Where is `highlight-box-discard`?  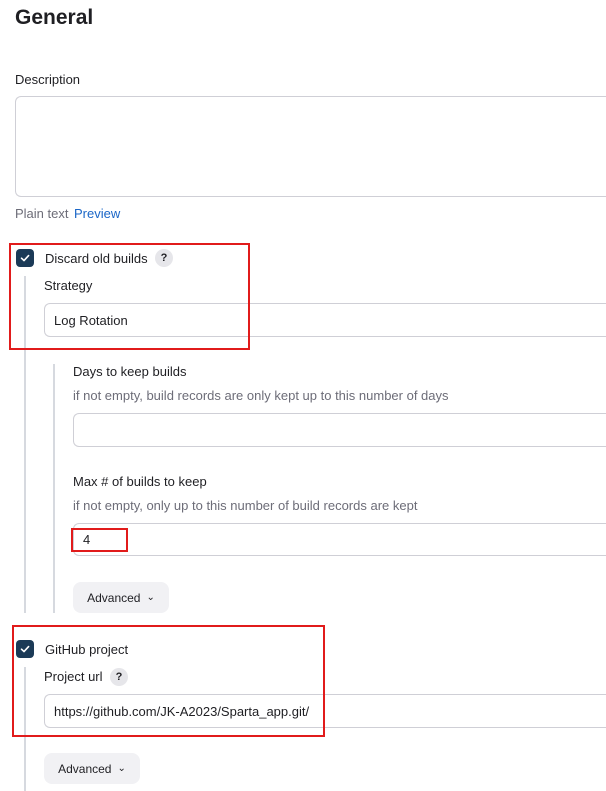 highlight-box-discard is located at coordinates (129, 296).